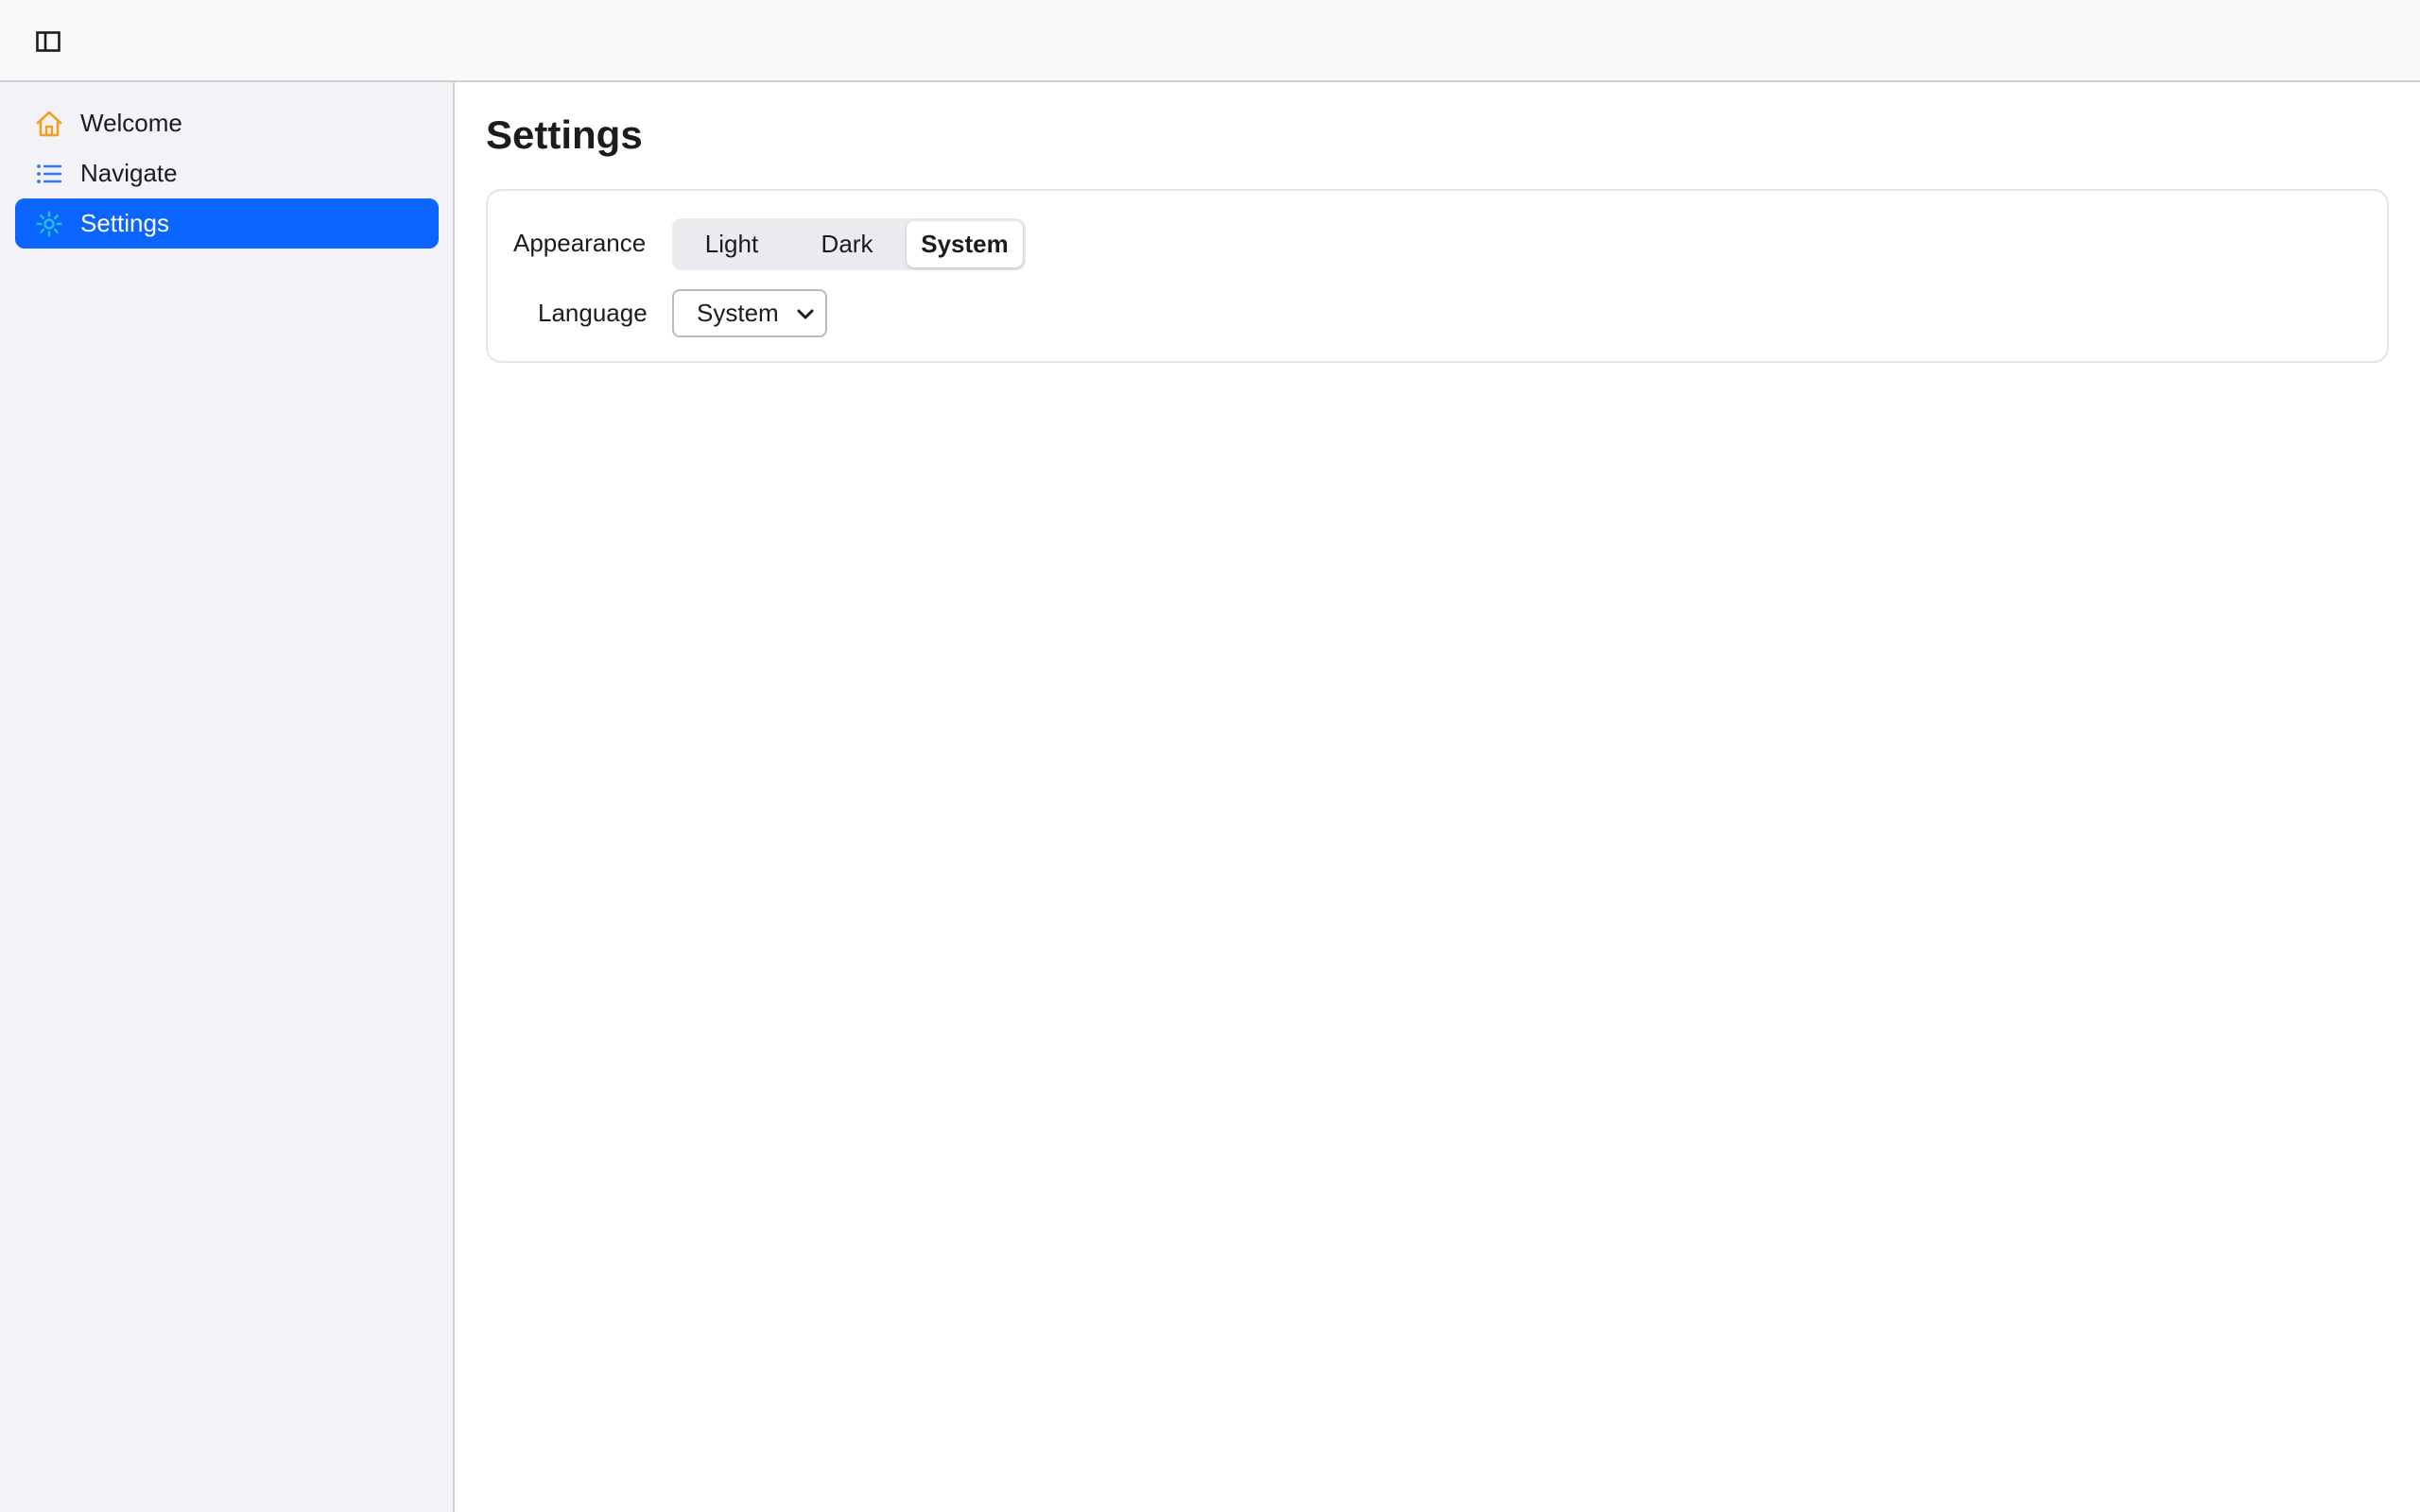 This screenshot has width=2420, height=1512. Describe the element at coordinates (731, 244) in the screenshot. I see `appearance-option-light: Light` at that location.